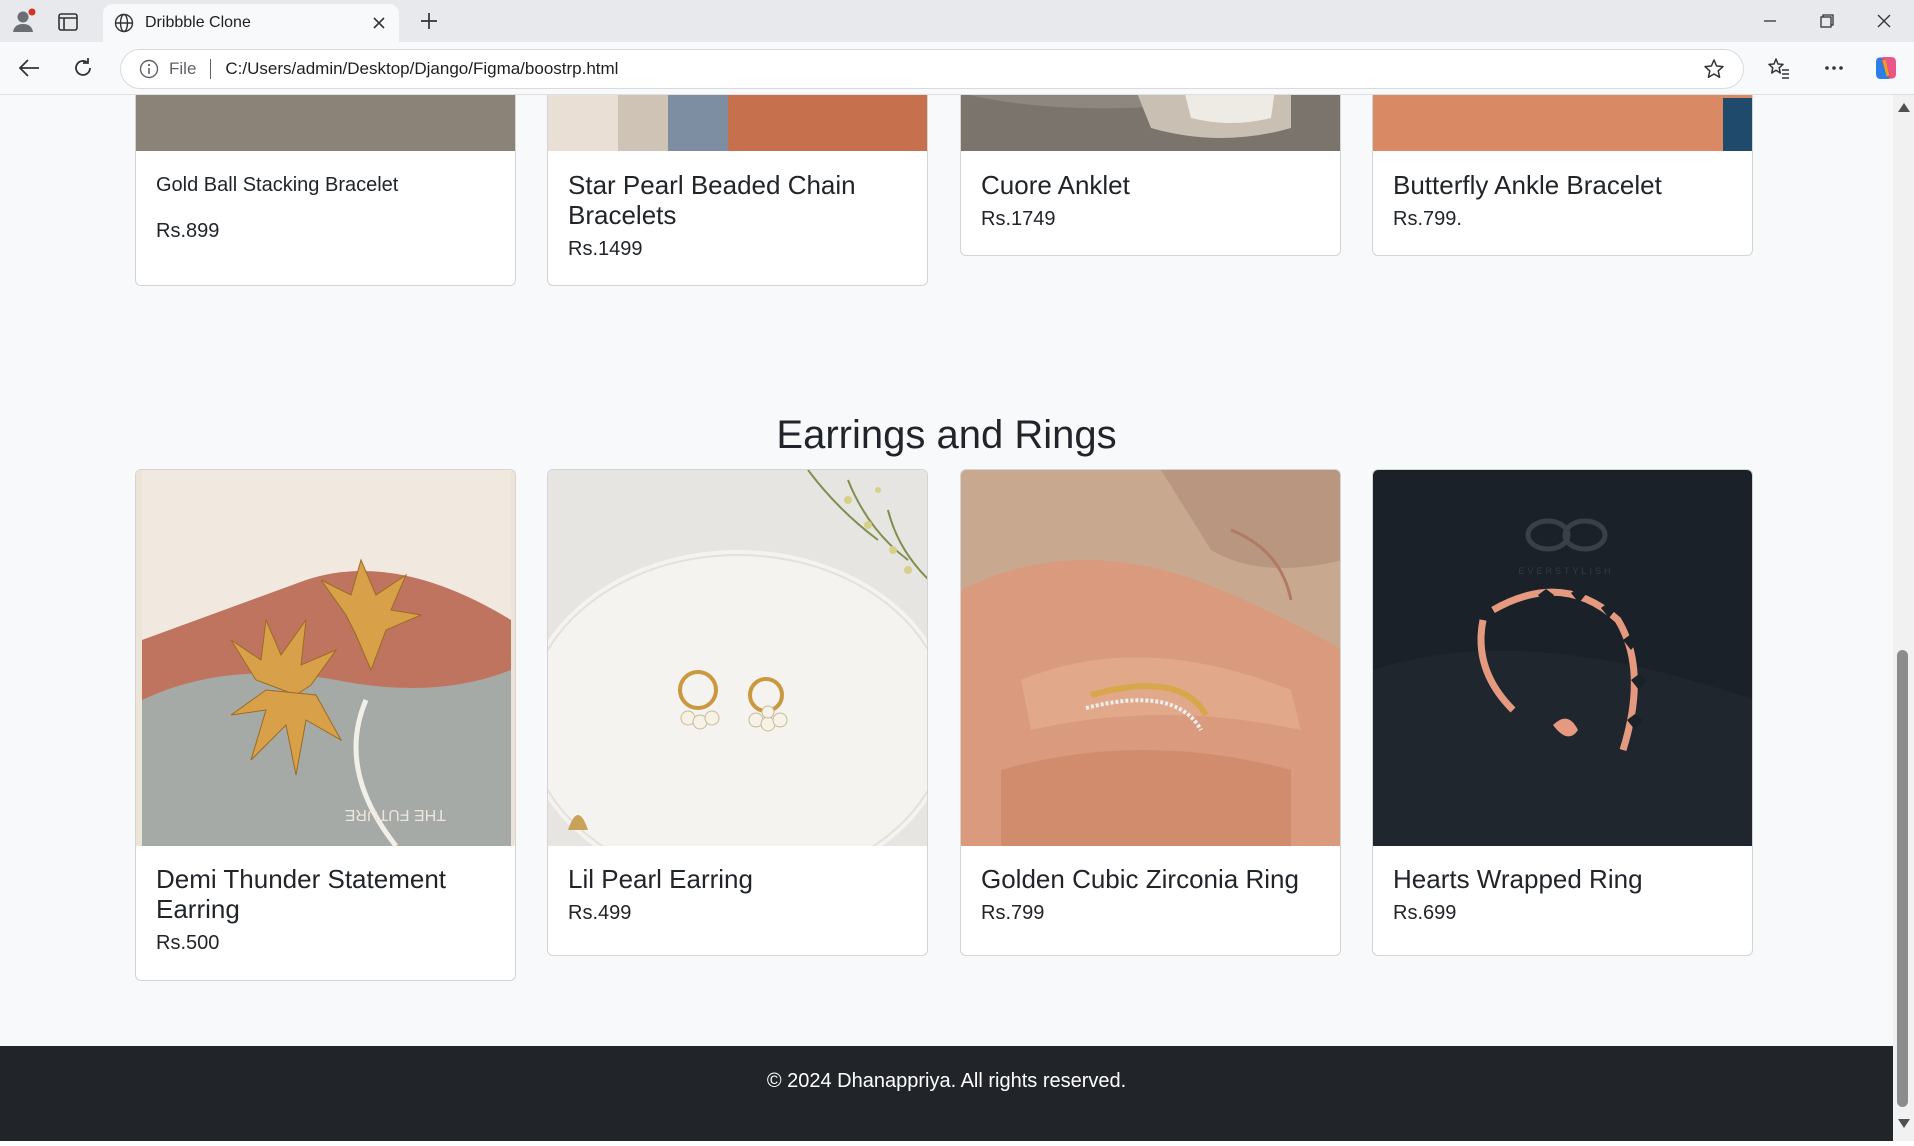  Describe the element at coordinates (301, 894) in the screenshot. I see `product-name: Demi Thunder Statement Earring` at that location.